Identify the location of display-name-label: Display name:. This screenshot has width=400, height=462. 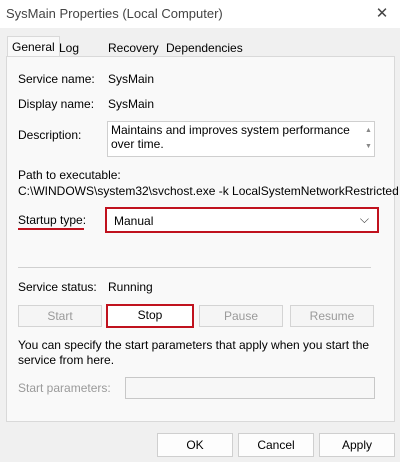
(56, 104).